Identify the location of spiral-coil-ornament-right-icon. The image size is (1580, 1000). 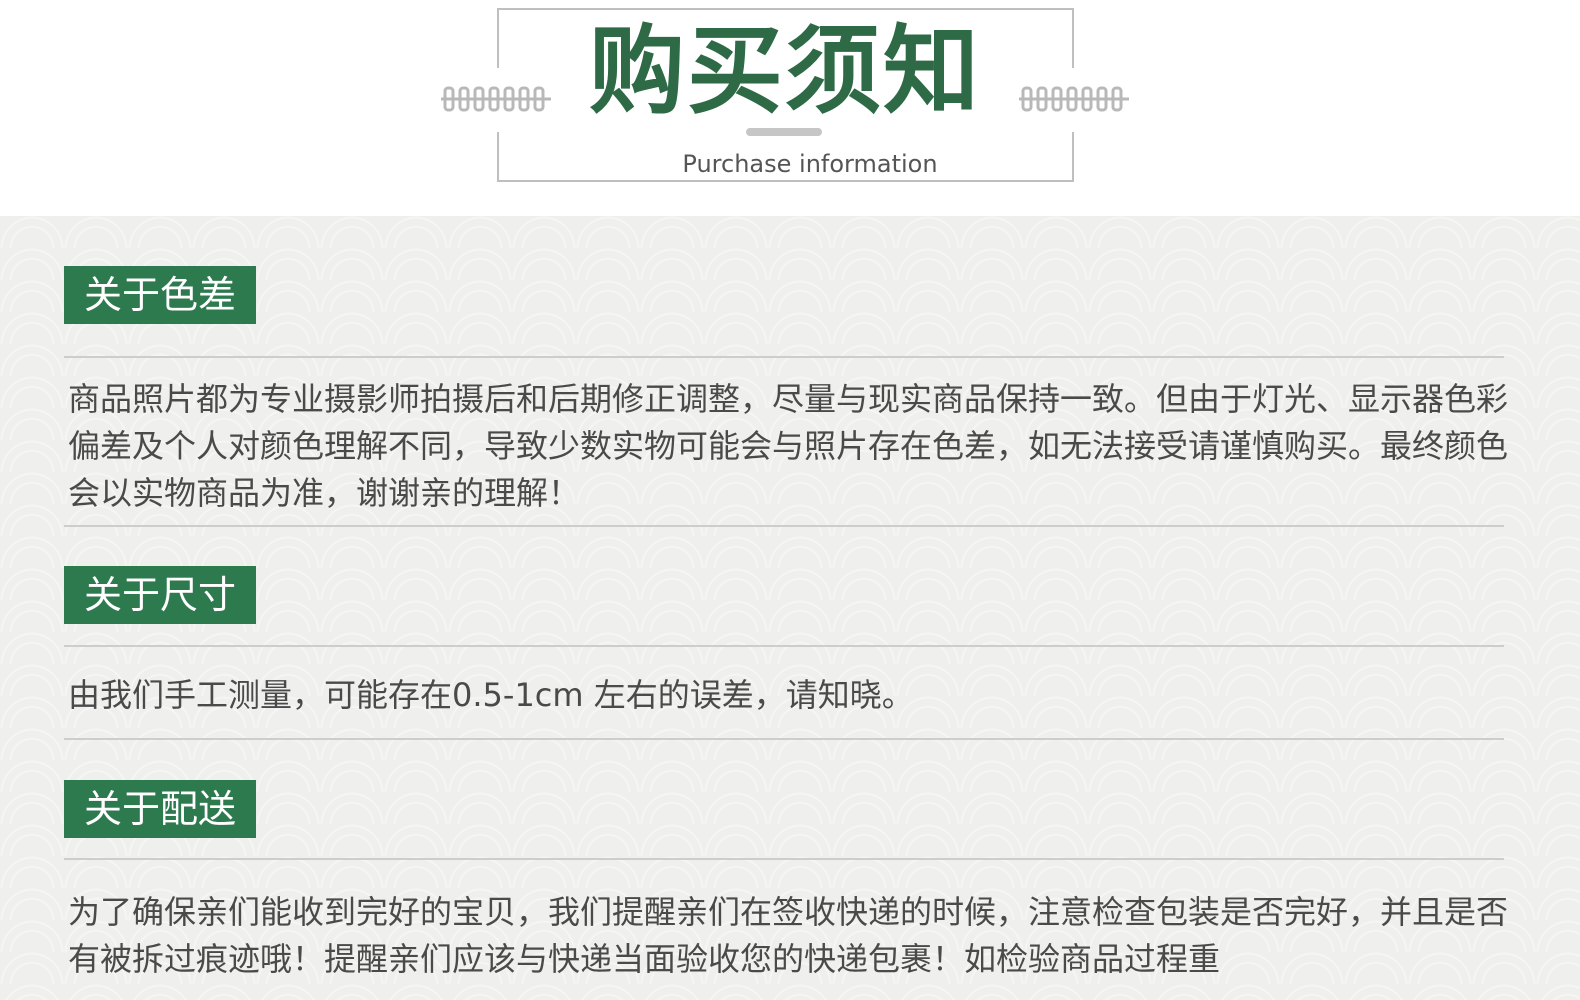
(1074, 99).